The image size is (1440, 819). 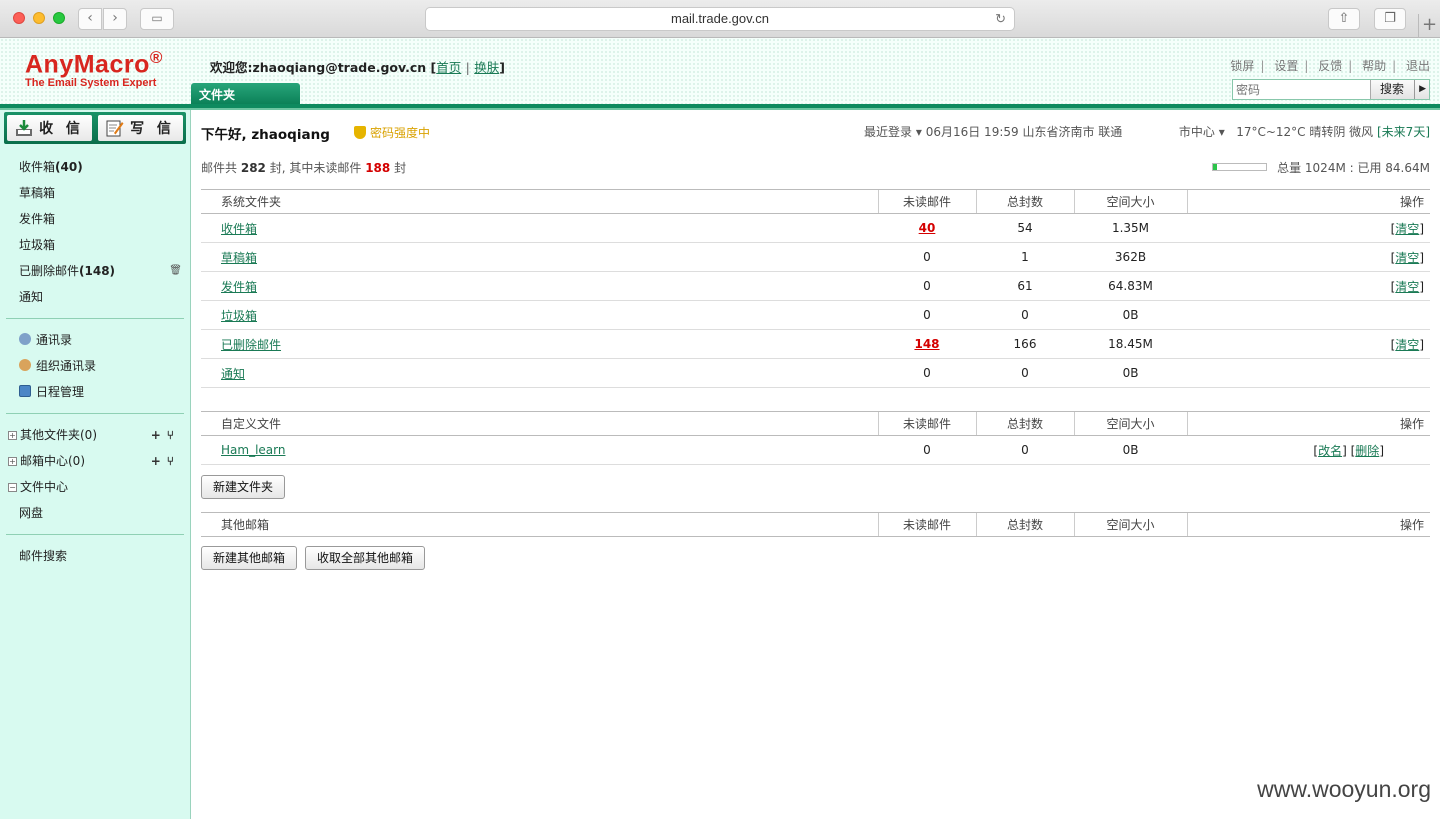 What do you see at coordinates (1330, 451) in the screenshot?
I see `rename-link: 改名` at bounding box center [1330, 451].